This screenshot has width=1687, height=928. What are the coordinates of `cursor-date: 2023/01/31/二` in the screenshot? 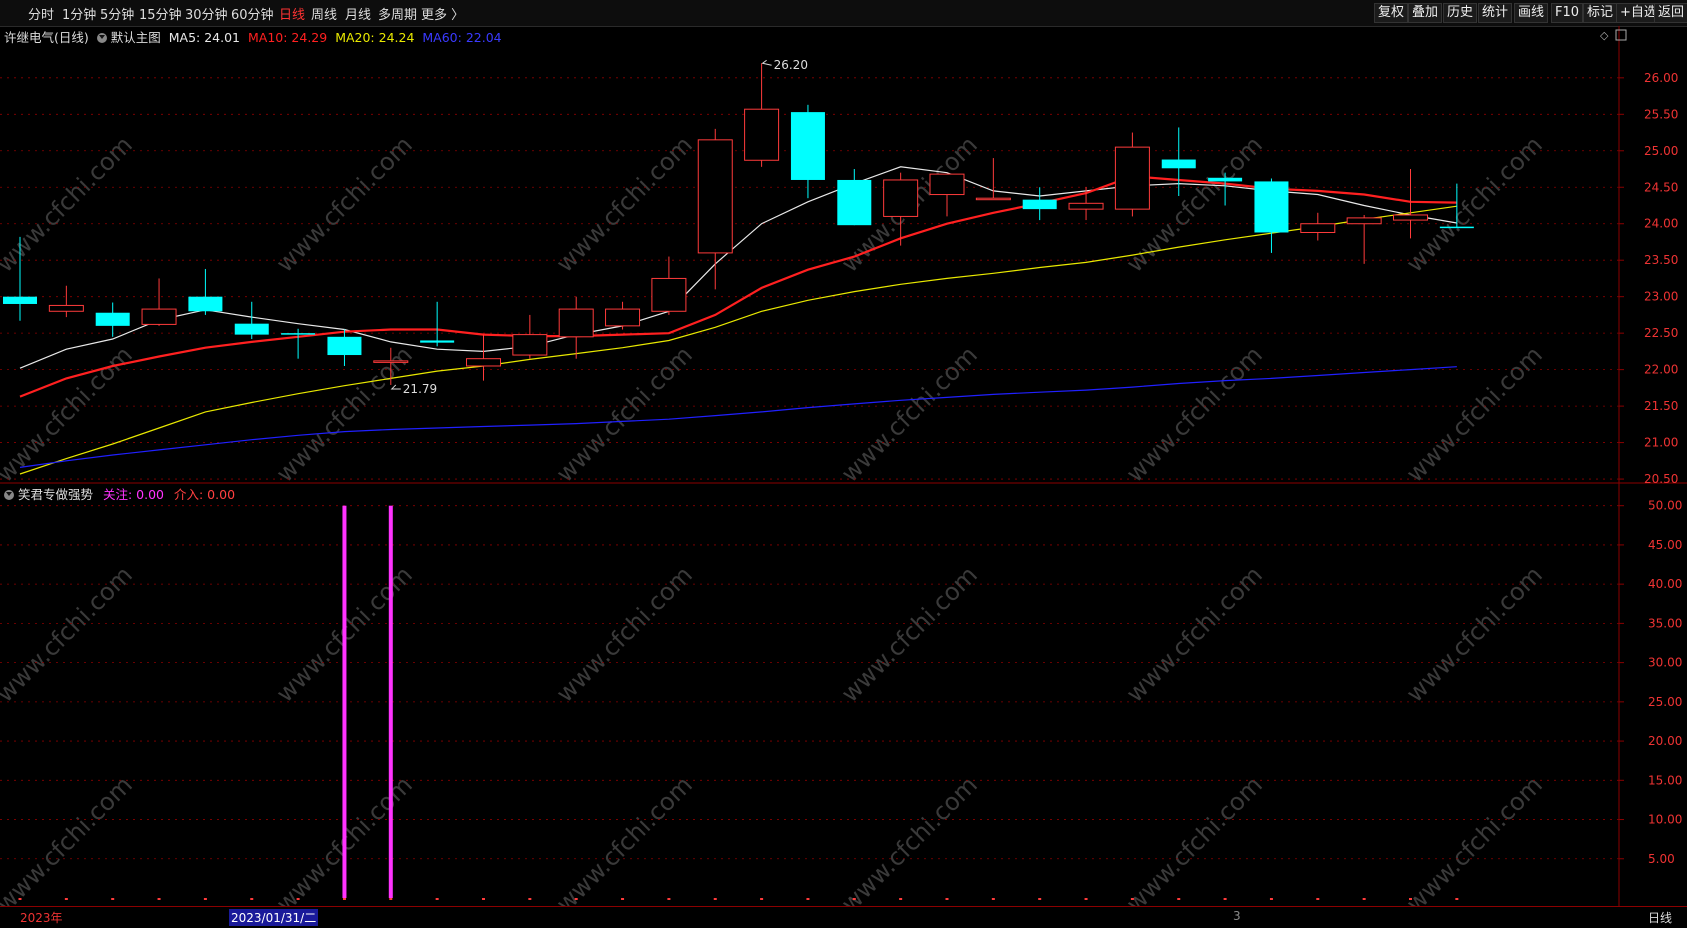 It's located at (274, 917).